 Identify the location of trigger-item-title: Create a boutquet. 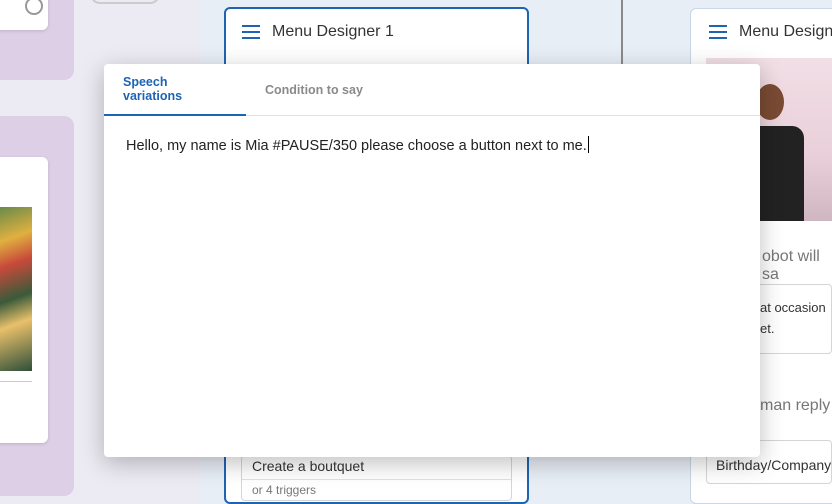
(308, 466).